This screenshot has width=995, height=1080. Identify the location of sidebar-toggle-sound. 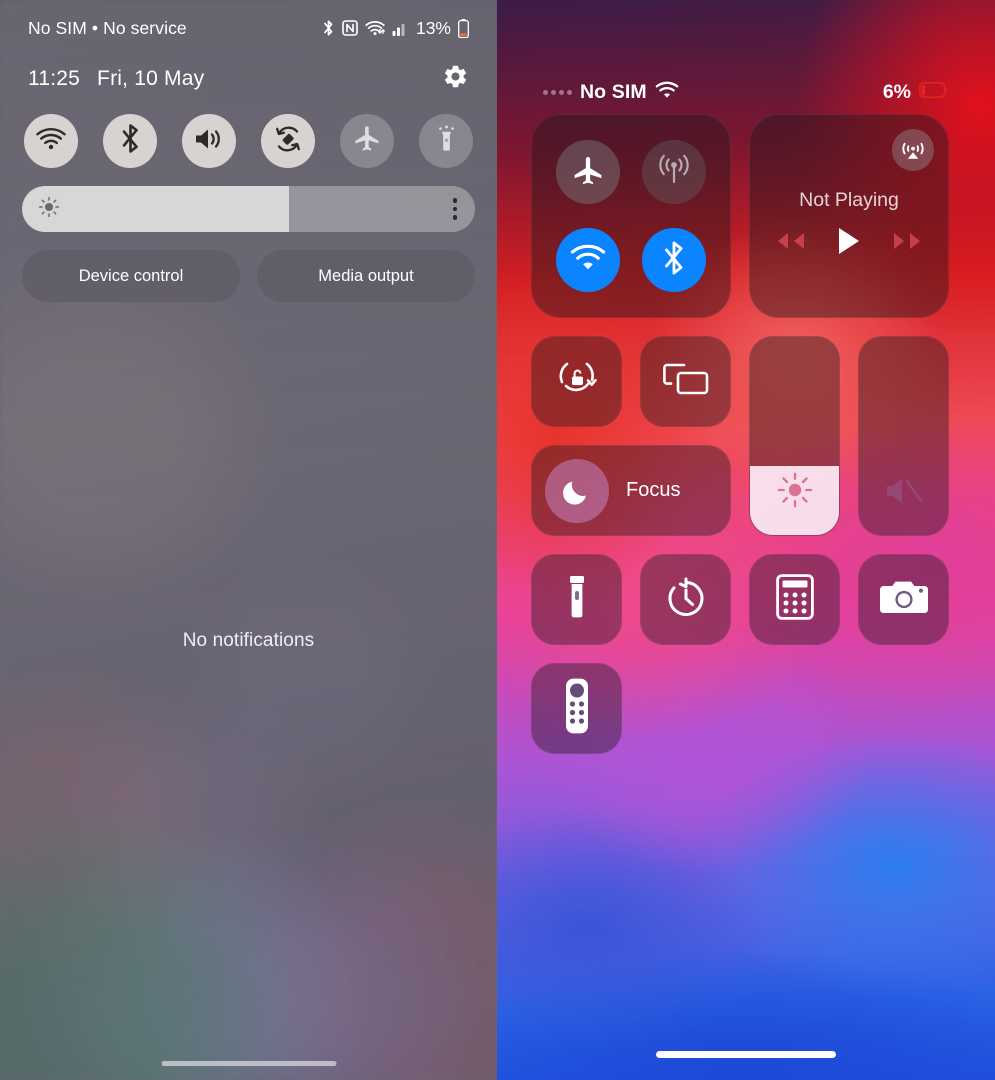
(209, 141).